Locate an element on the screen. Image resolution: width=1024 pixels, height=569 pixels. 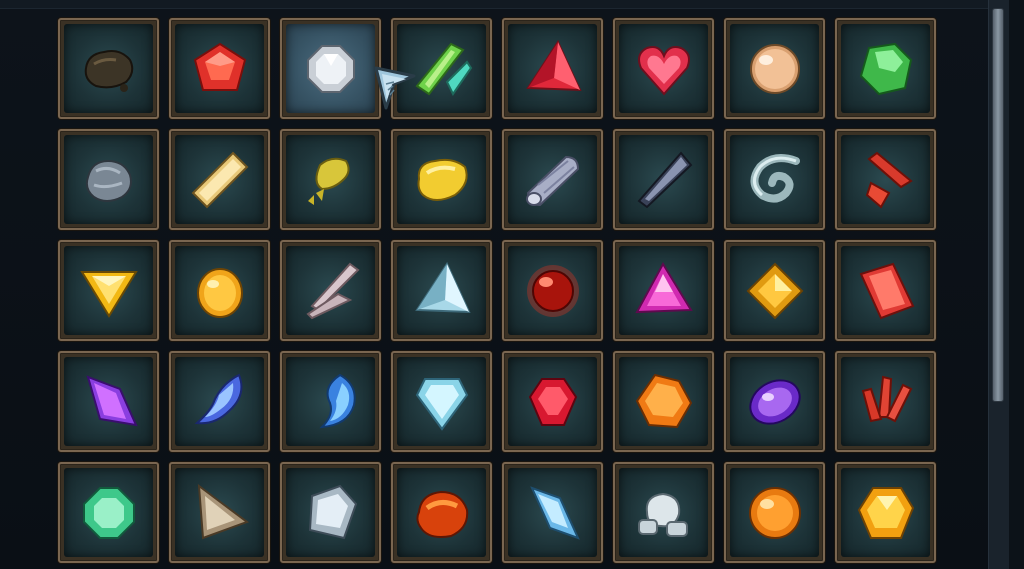
red-orb-icon is located at coordinates (552, 290).